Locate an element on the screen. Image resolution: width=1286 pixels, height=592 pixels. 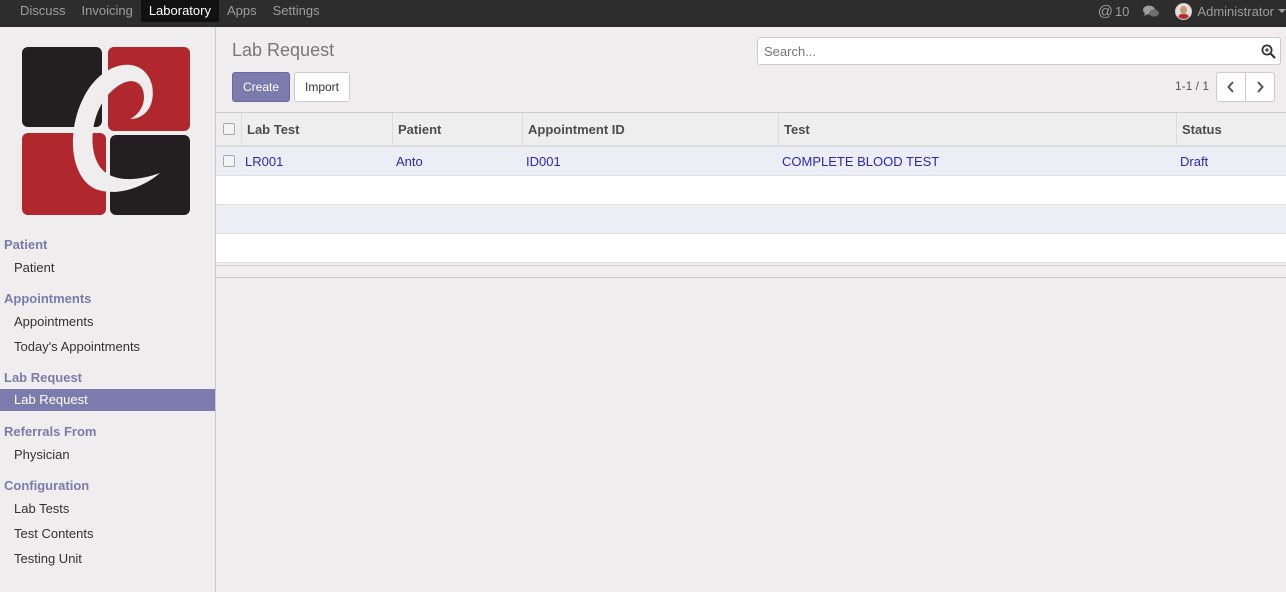
systray: @ 10 Administrator is located at coordinates (1192, 11).